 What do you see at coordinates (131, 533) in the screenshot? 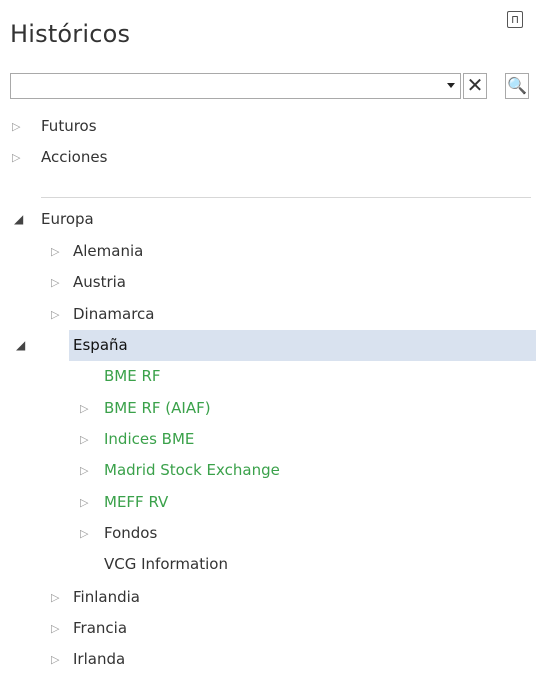
I see `tree-item-label: Fondos` at bounding box center [131, 533].